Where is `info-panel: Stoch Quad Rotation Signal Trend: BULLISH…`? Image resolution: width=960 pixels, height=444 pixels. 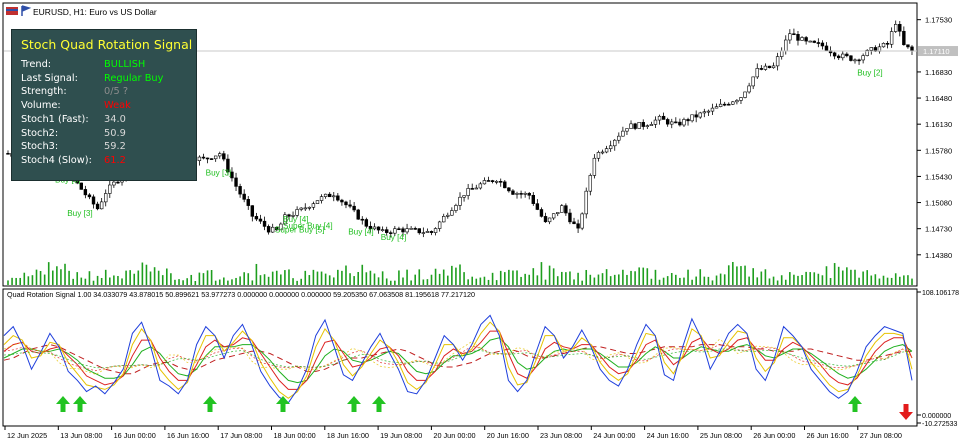
info-panel: Stoch Quad Rotation Signal Trend: BULLISH… is located at coordinates (104, 105).